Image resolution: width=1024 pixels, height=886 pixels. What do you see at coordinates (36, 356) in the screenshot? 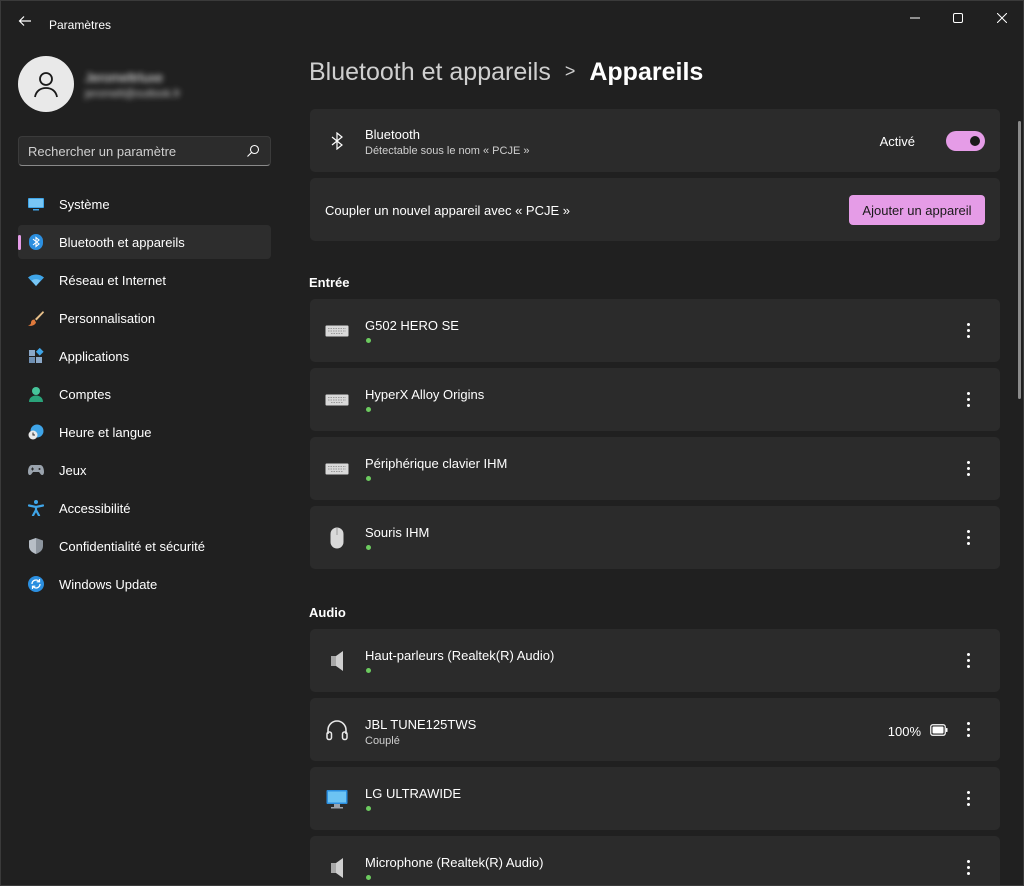
I see `apps-icon` at bounding box center [36, 356].